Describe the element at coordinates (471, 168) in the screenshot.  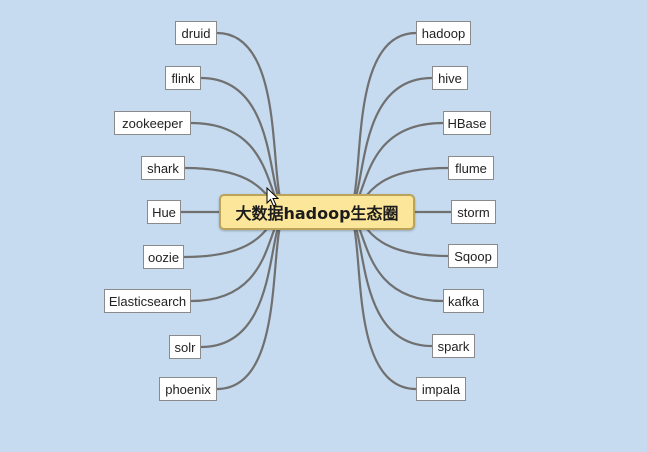
I see `branch-flume: flume` at that location.